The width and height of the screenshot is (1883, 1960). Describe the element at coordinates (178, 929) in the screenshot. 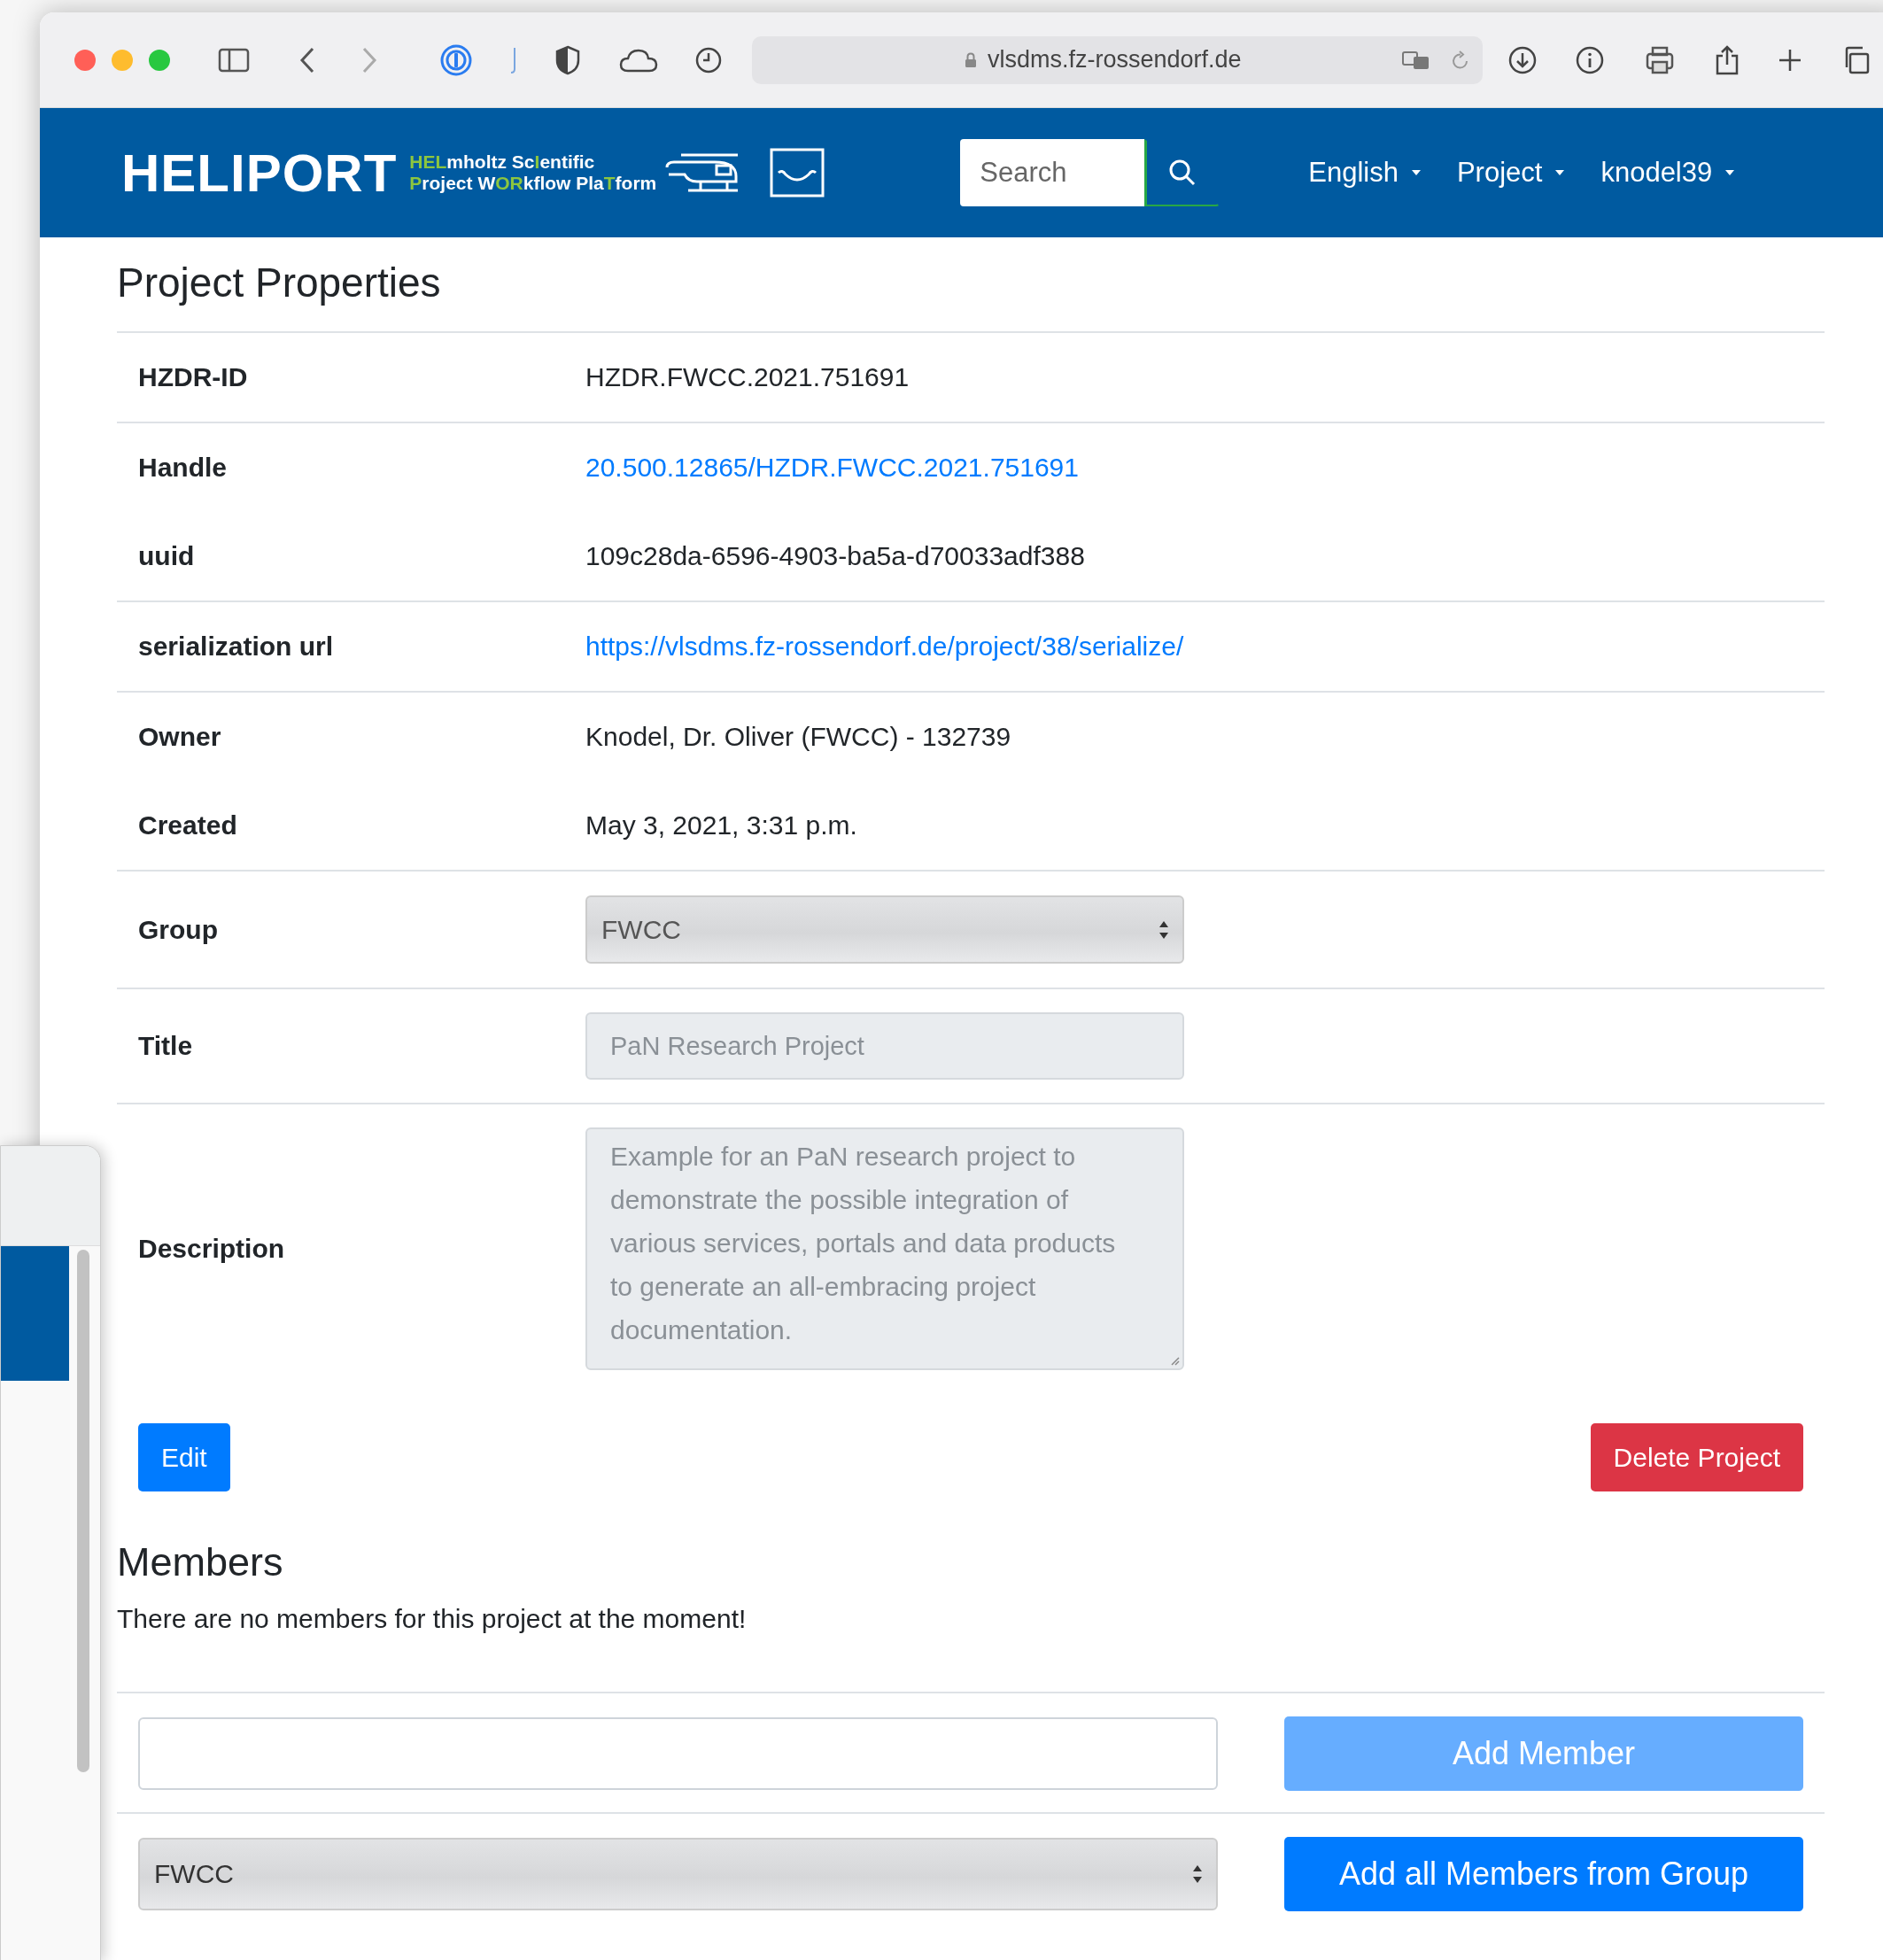

I see `property-label: Group` at that location.